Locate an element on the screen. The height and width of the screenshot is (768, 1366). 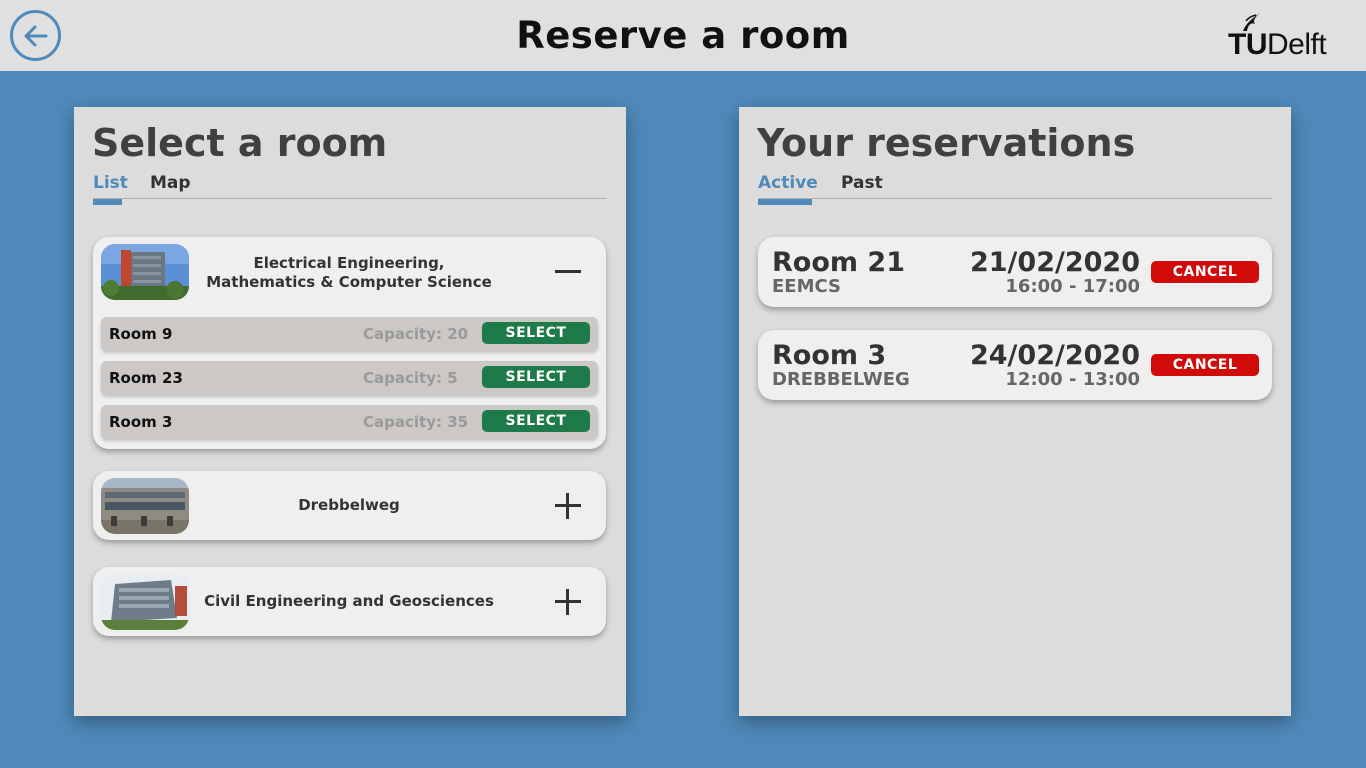
room-row: Room 23 Capacity: 5 SELECT is located at coordinates (349, 378).